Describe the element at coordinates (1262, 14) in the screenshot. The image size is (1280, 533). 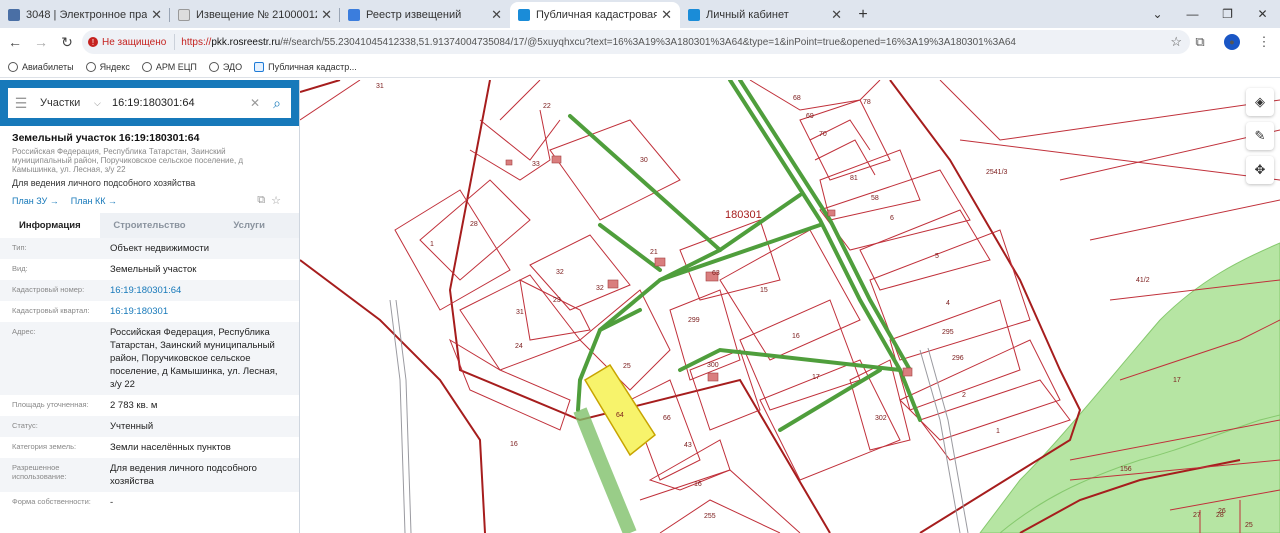
I see `close-window-icon: ✕` at that location.